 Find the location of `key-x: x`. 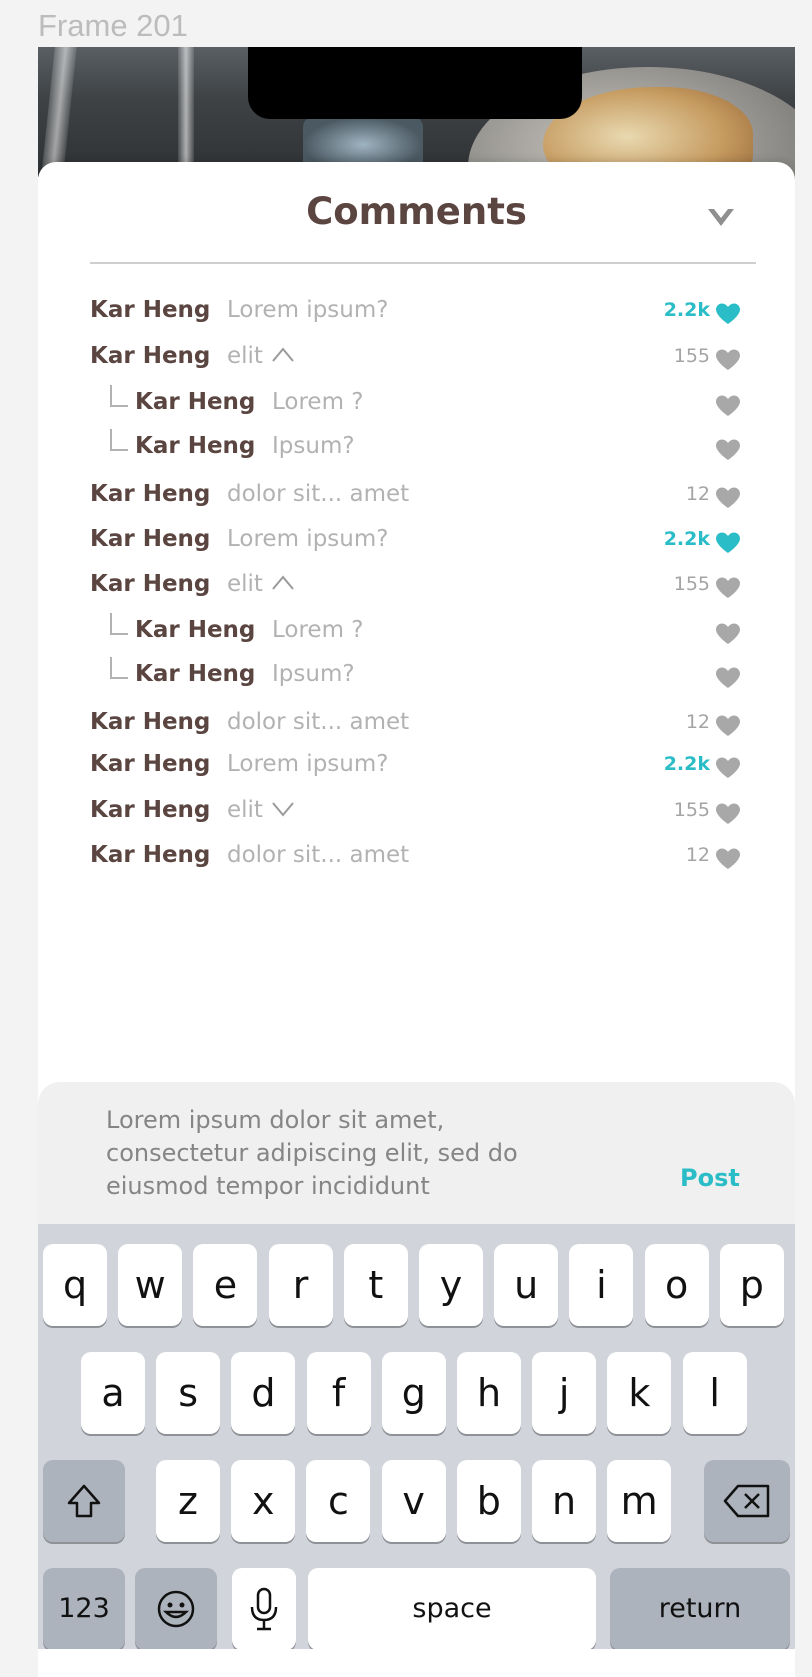

key-x: x is located at coordinates (263, 1501).